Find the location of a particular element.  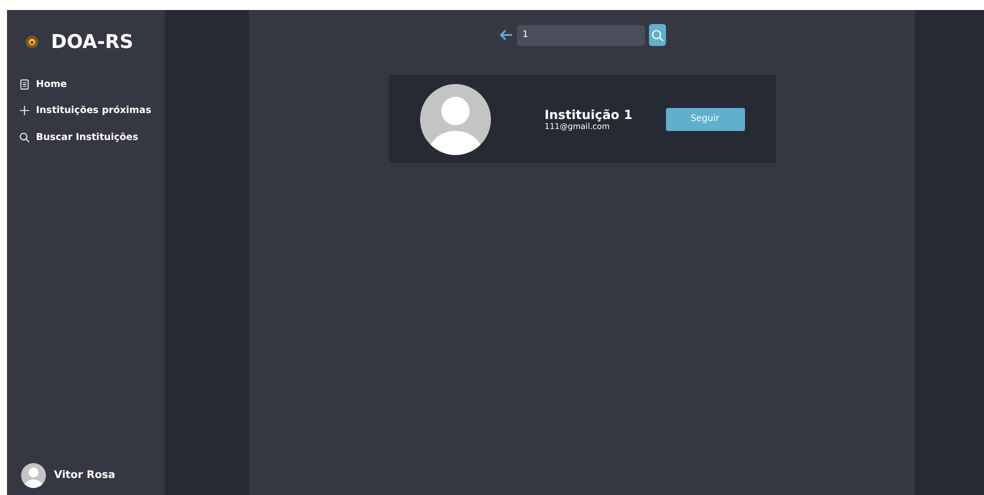

search-button is located at coordinates (657, 35).